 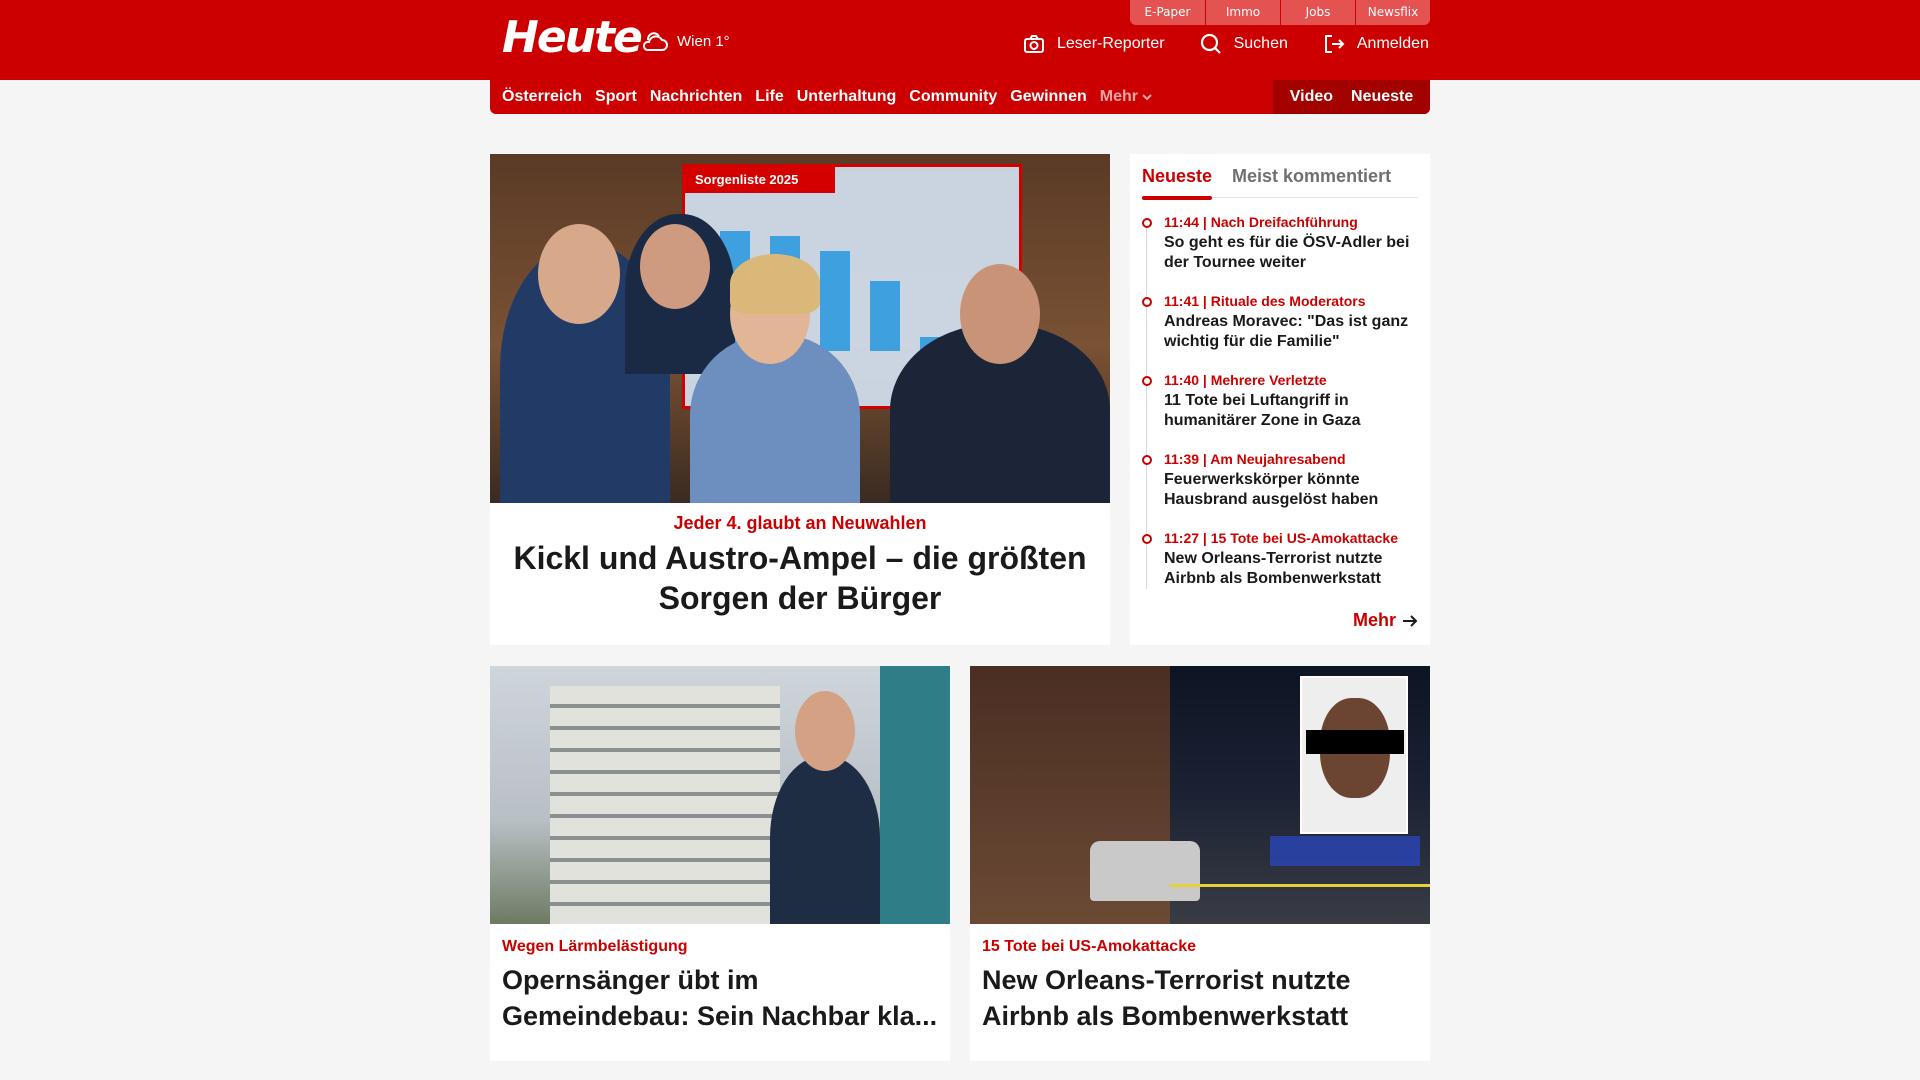 What do you see at coordinates (1281, 538) in the screenshot?
I see `timeline-meta: 11:27 | 15 Tote bei US-Amokattacke` at bounding box center [1281, 538].